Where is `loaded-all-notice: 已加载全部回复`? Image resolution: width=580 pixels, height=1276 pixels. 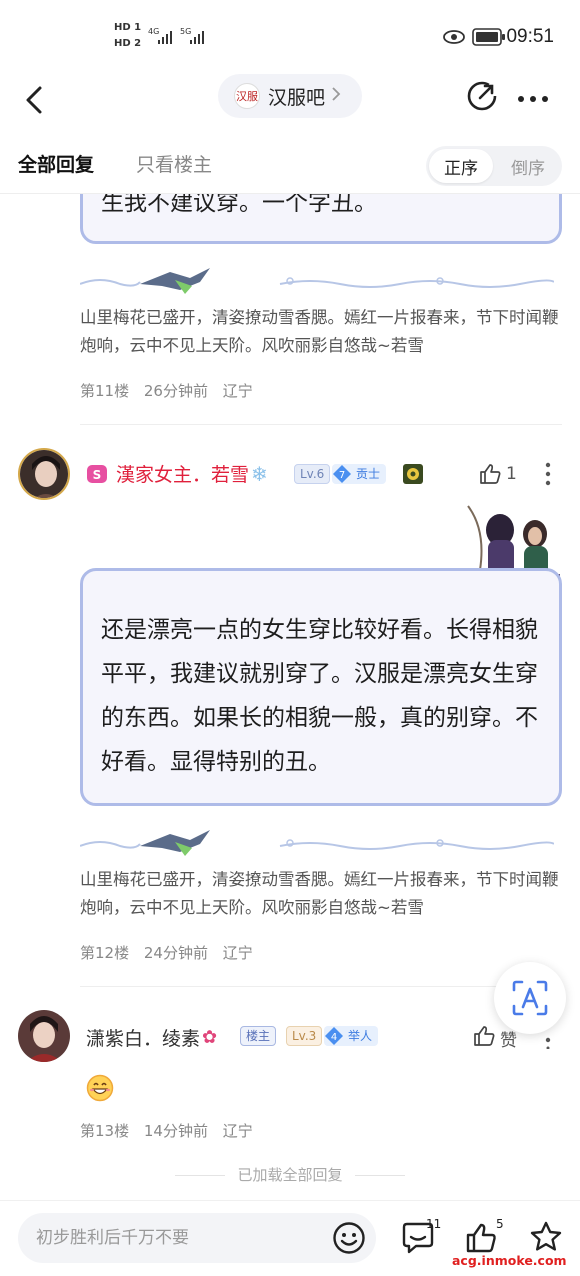
loaded-all-notice: 已加载全部回复 is located at coordinates (290, 1174).